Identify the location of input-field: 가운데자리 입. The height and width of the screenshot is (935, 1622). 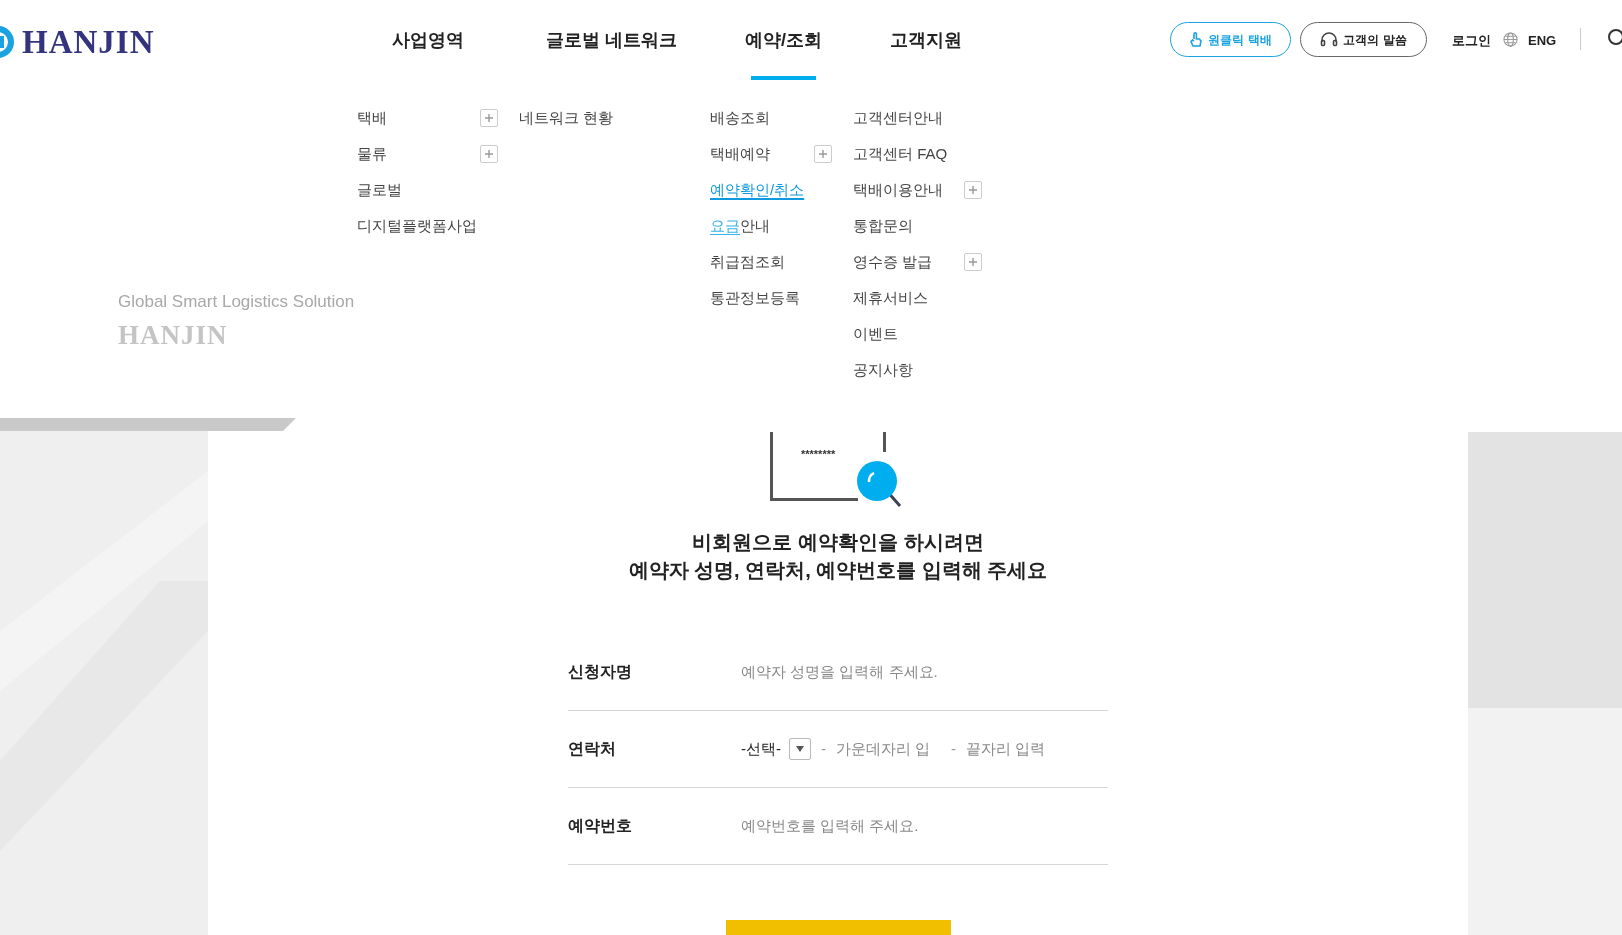
(888, 749).